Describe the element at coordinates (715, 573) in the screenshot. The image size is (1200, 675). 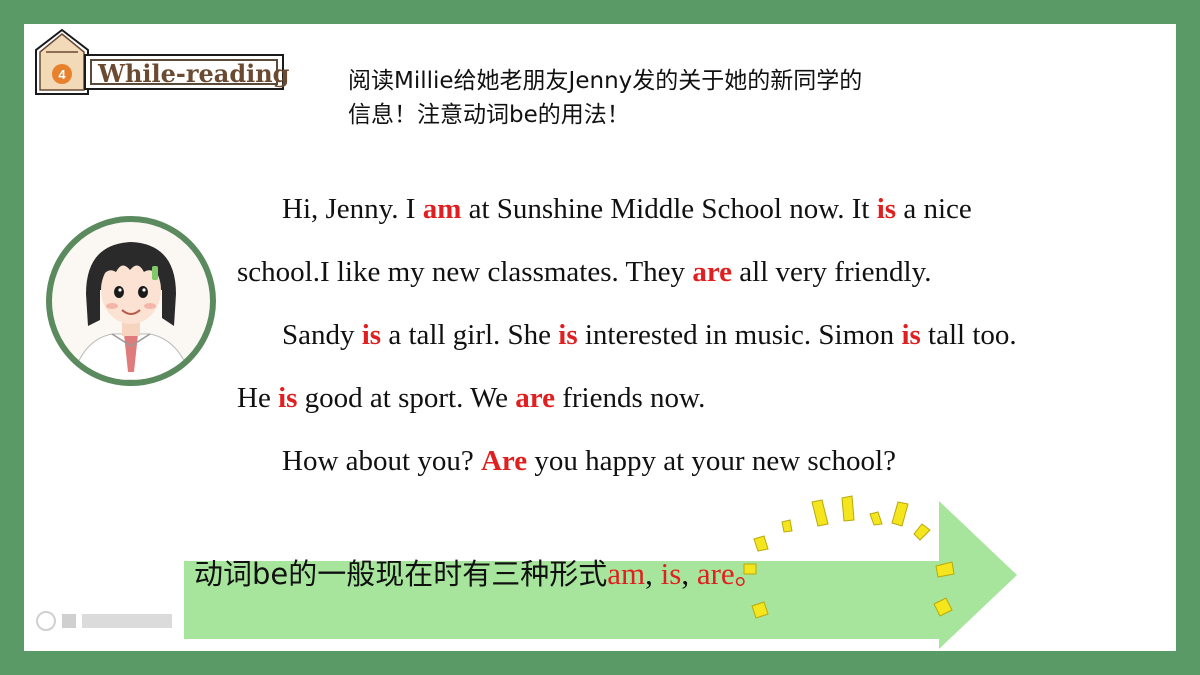
I see `form-are: are` at that location.